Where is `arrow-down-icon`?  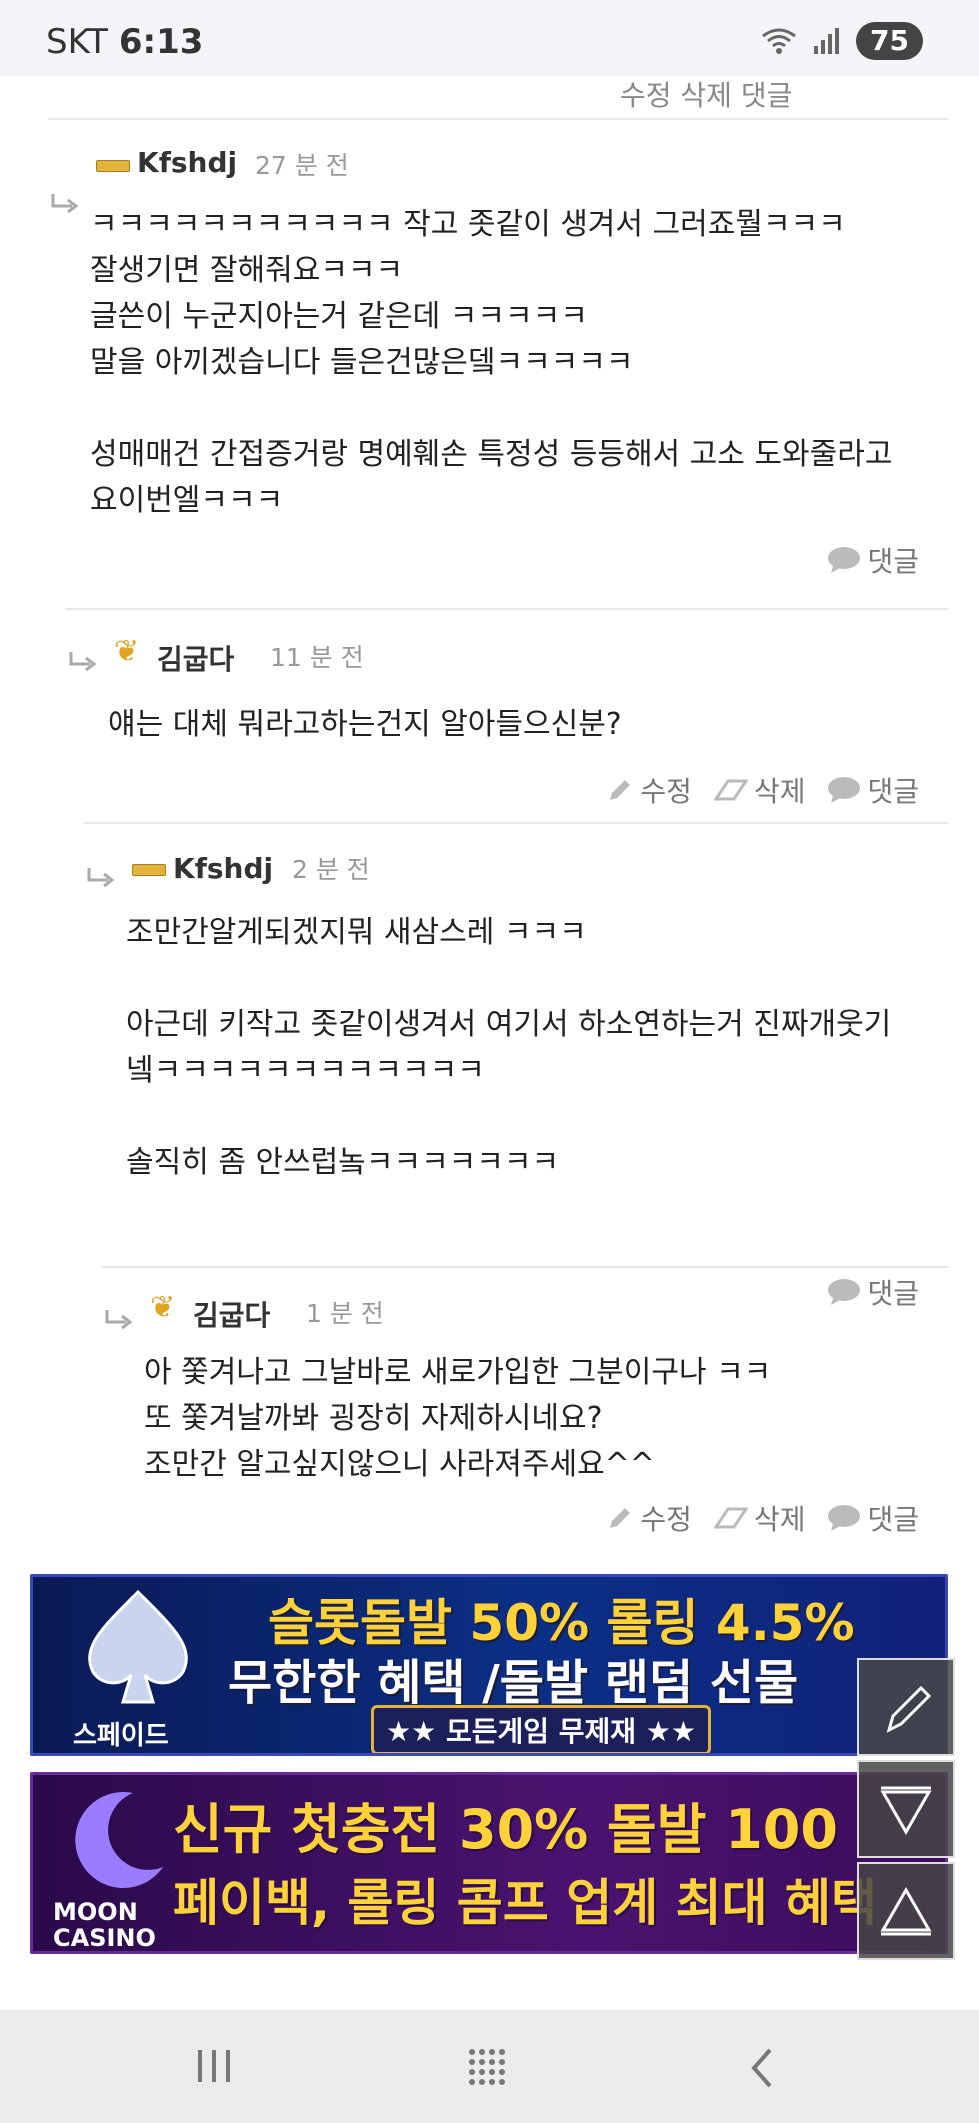
arrow-down-icon is located at coordinates (906, 1811).